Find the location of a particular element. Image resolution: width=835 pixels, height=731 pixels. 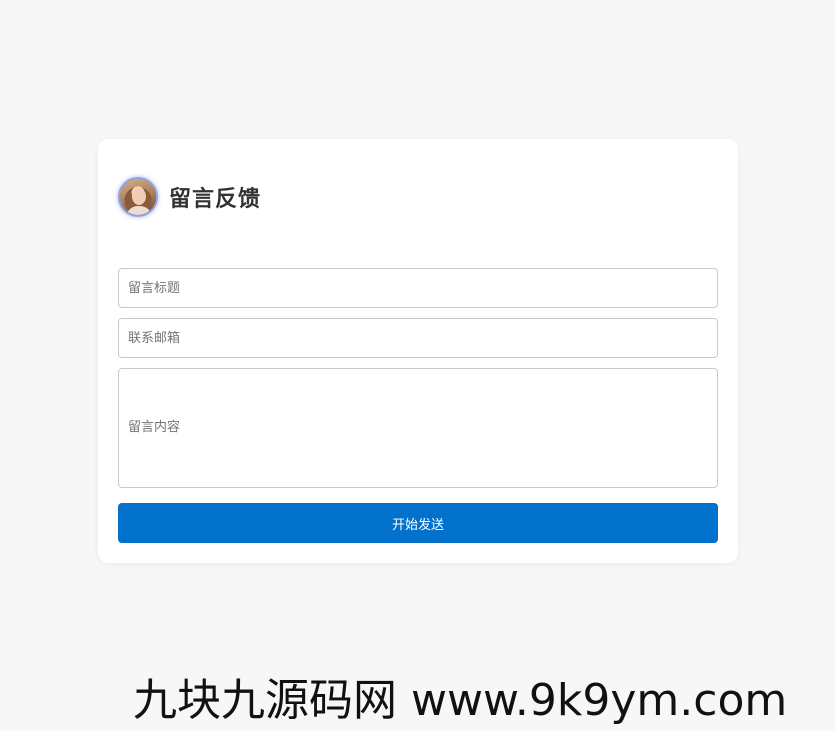

message-title-input is located at coordinates (418, 288).